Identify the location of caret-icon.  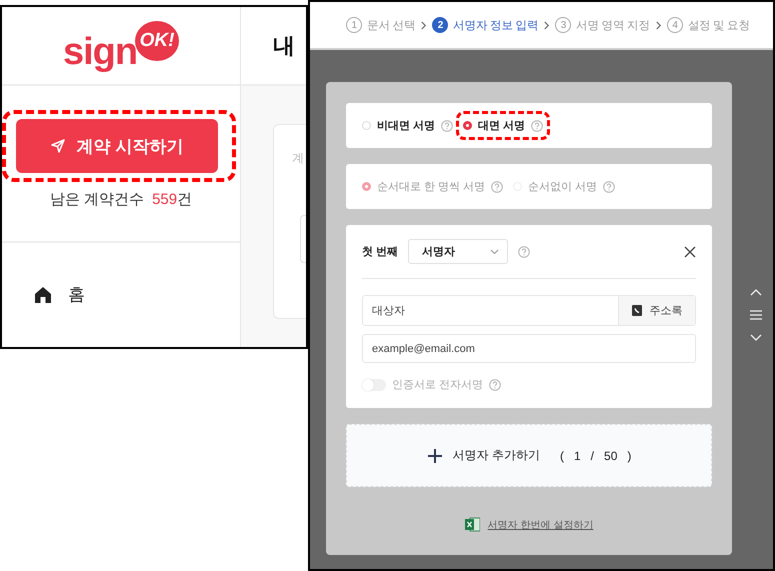
(495, 251).